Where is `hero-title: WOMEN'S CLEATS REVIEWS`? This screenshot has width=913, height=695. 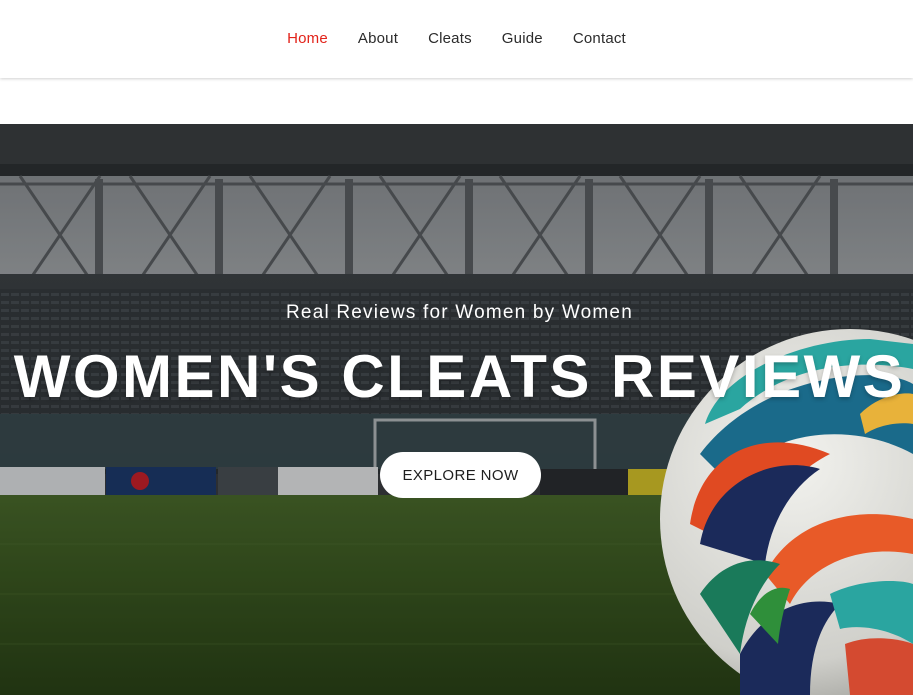 hero-title: WOMEN'S CLEATS REVIEWS is located at coordinates (459, 376).